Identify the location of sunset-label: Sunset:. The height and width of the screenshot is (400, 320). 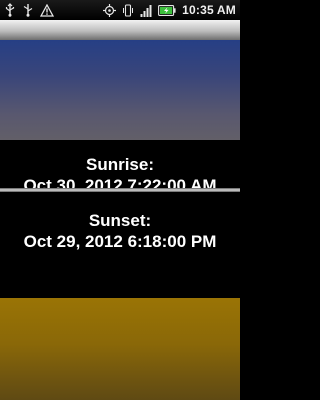
(120, 220).